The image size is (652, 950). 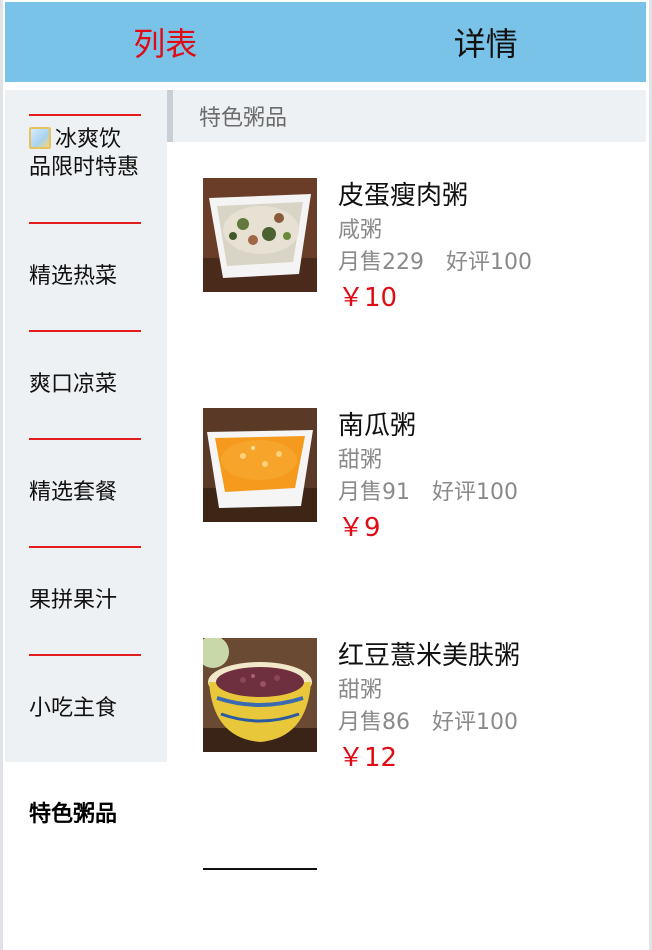 I want to click on product-name: 皮蛋瘦肉粥, so click(x=403, y=196).